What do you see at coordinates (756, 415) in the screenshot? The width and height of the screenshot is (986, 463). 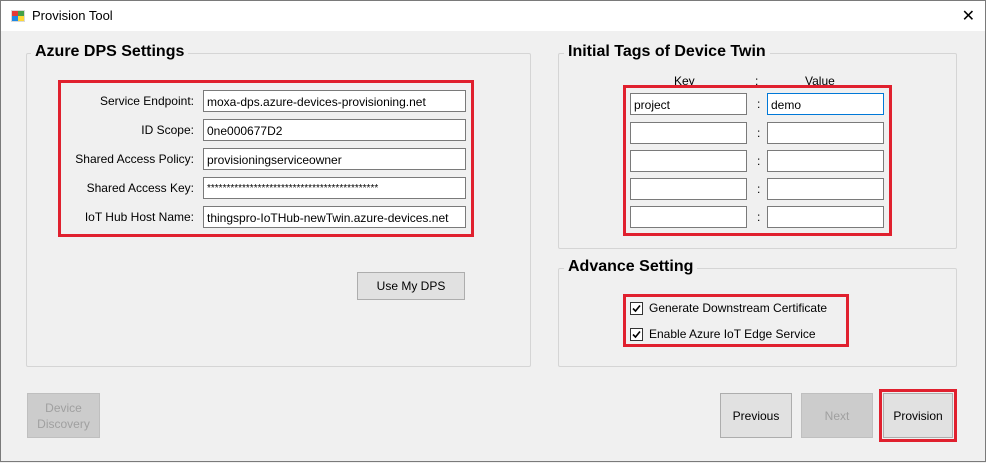 I see `previous-button: Previous` at bounding box center [756, 415].